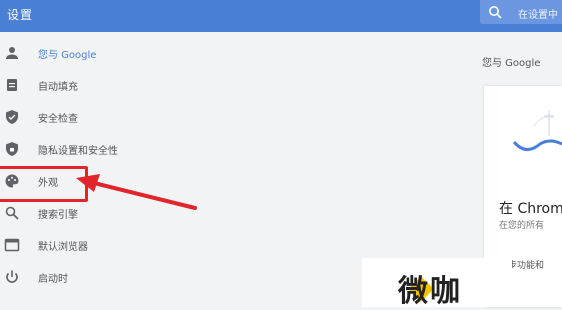  I want to click on sidebar-item-default-browser: 默认浏览器, so click(105, 245).